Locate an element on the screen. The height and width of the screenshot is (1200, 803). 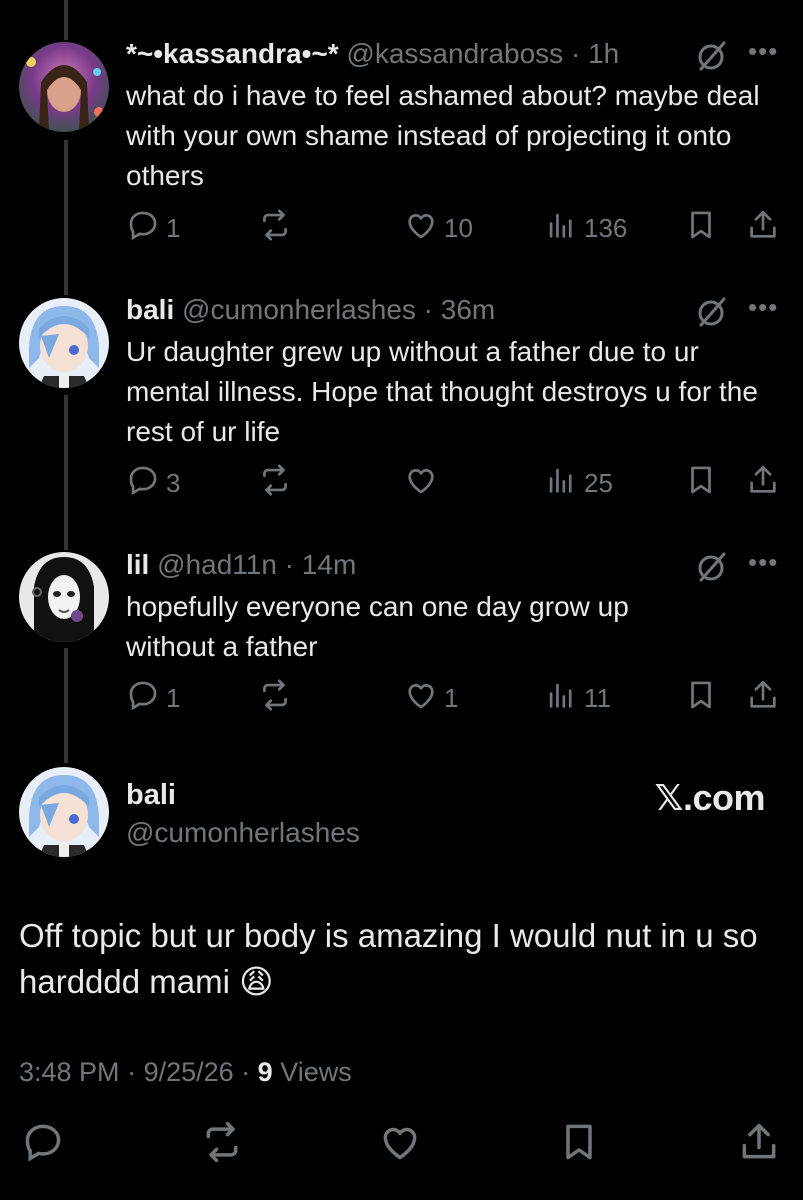
action-bar: 1 1 11 is located at coordinates (456, 698).